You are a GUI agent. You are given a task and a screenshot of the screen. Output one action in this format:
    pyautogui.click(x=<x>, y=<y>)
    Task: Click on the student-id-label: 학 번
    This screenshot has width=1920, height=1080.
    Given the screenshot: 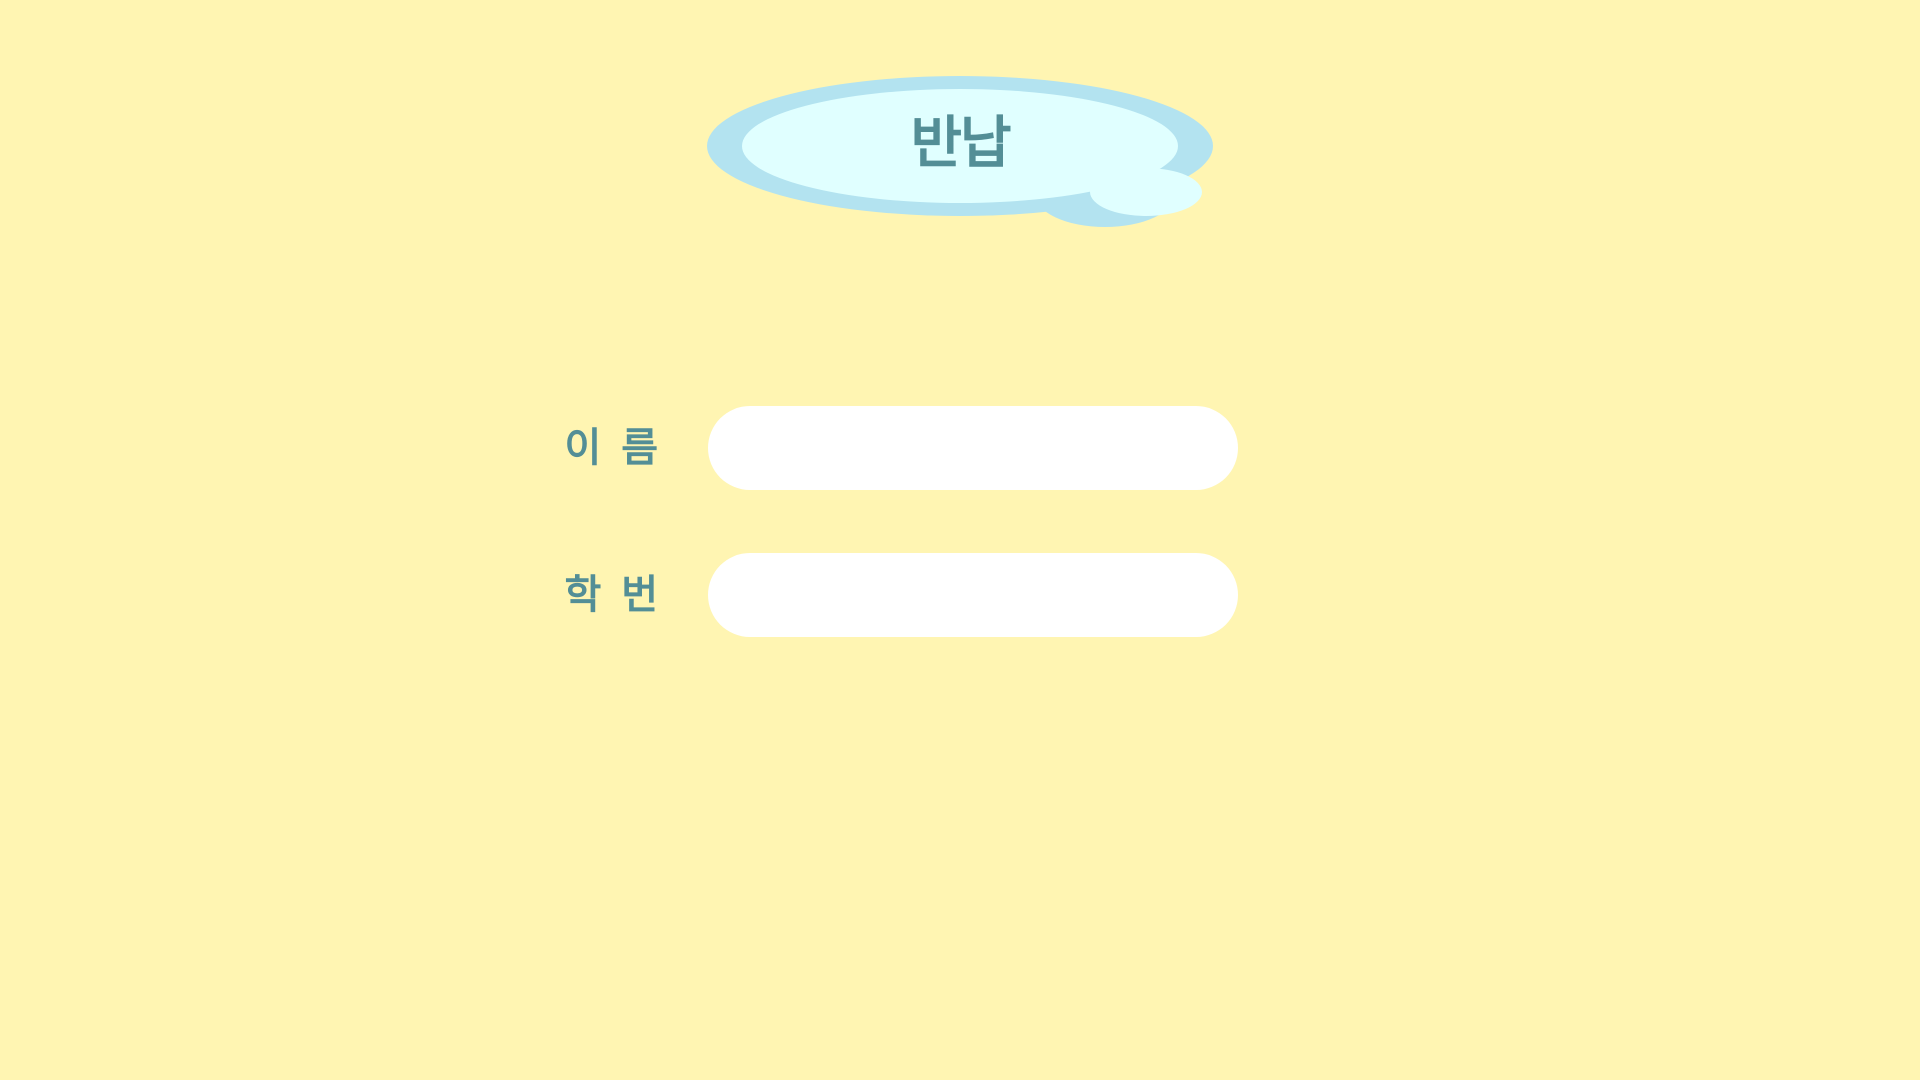 What is the action you would take?
    pyautogui.click(x=611, y=595)
    